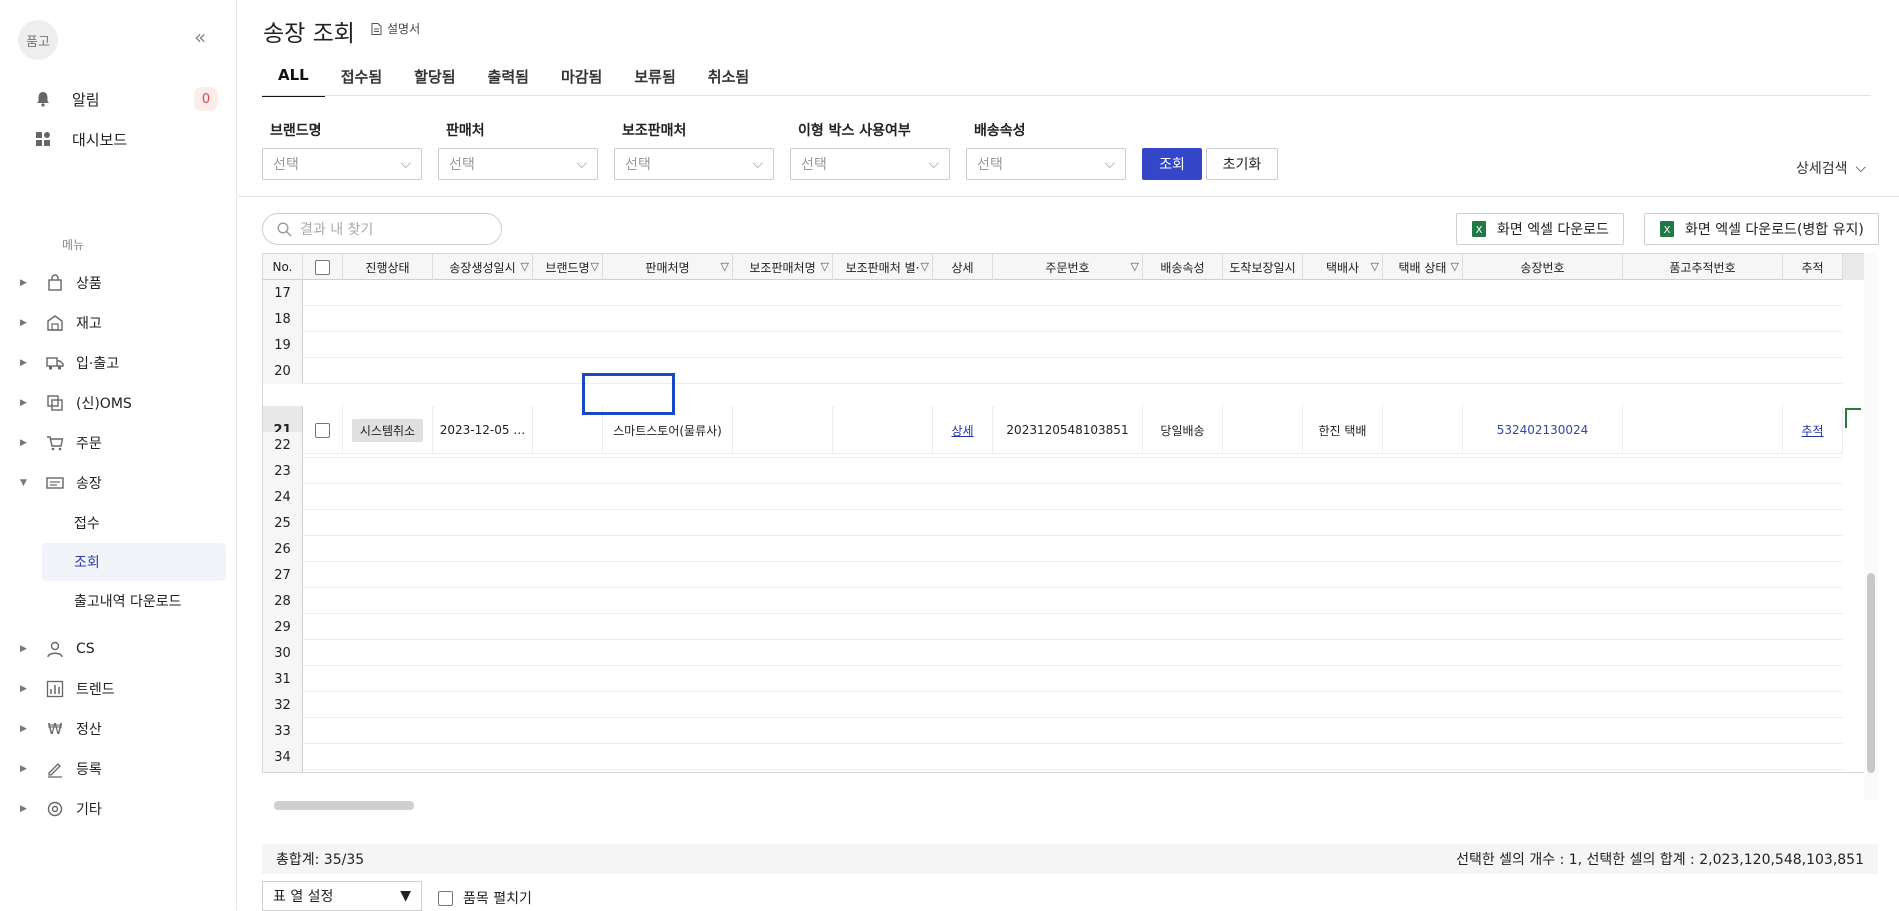  I want to click on select-all-checkbox, so click(322, 267).